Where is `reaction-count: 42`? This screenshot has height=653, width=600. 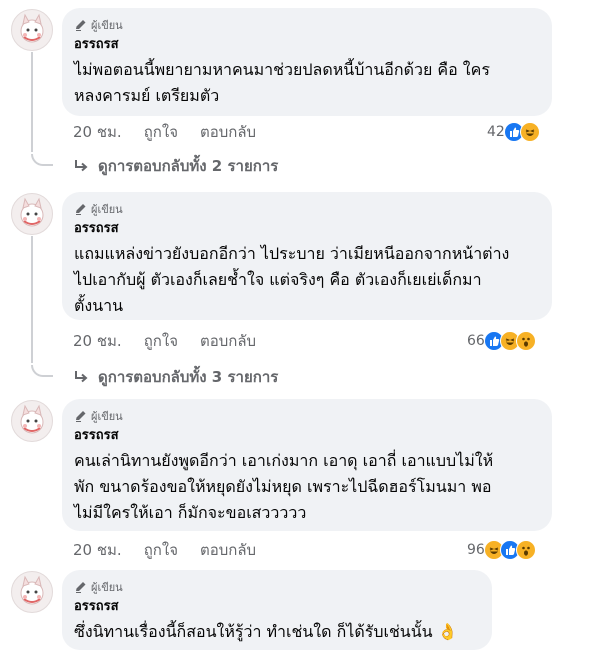 reaction-count: 42 is located at coordinates (496, 132).